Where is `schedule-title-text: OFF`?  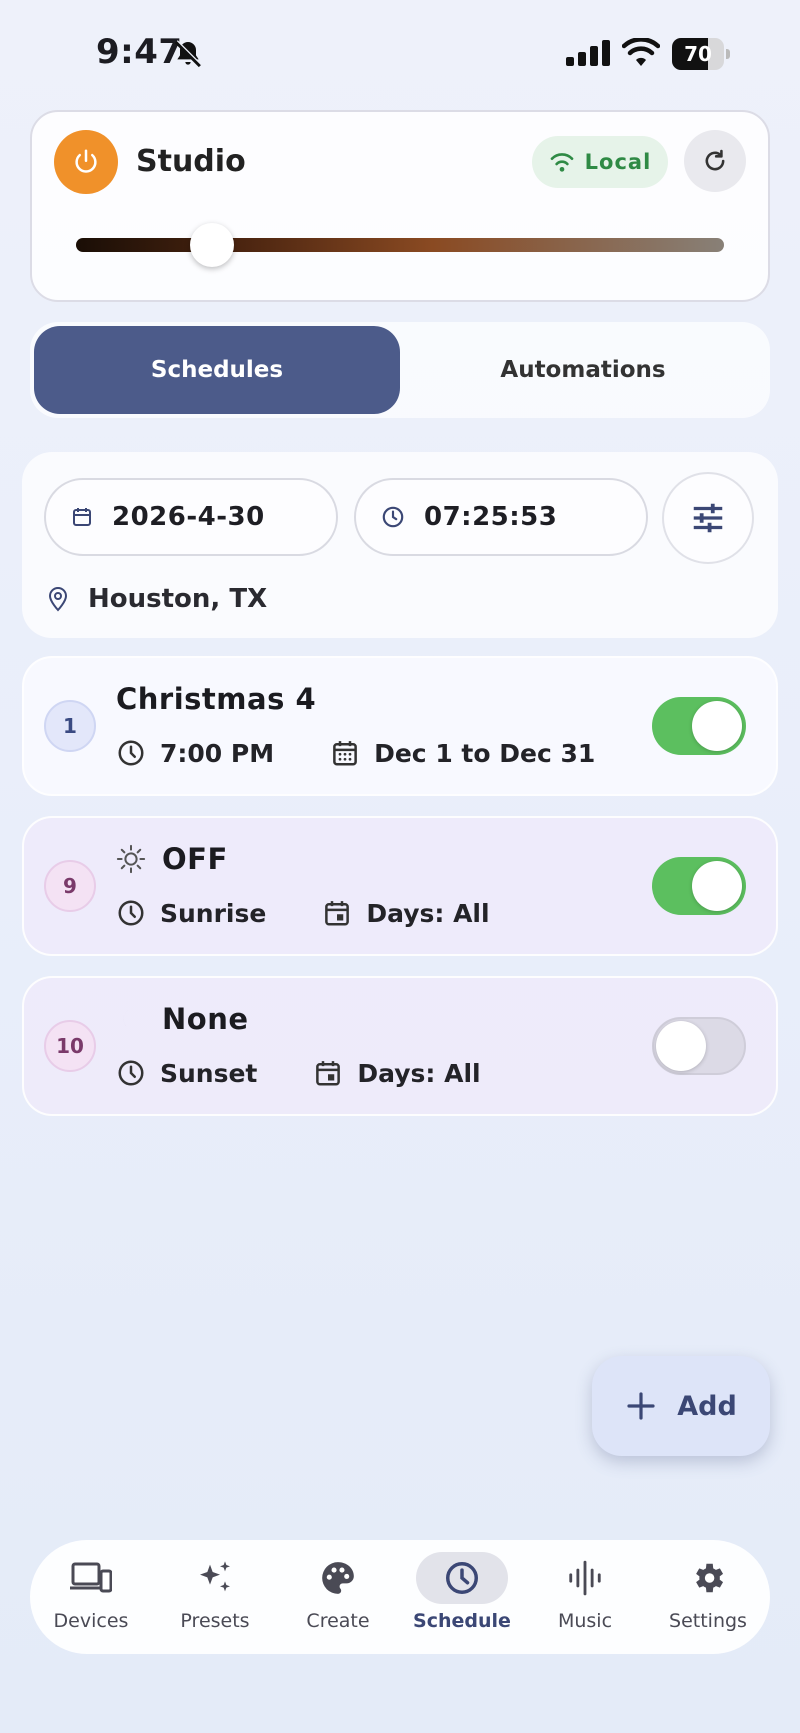 schedule-title-text: OFF is located at coordinates (195, 859).